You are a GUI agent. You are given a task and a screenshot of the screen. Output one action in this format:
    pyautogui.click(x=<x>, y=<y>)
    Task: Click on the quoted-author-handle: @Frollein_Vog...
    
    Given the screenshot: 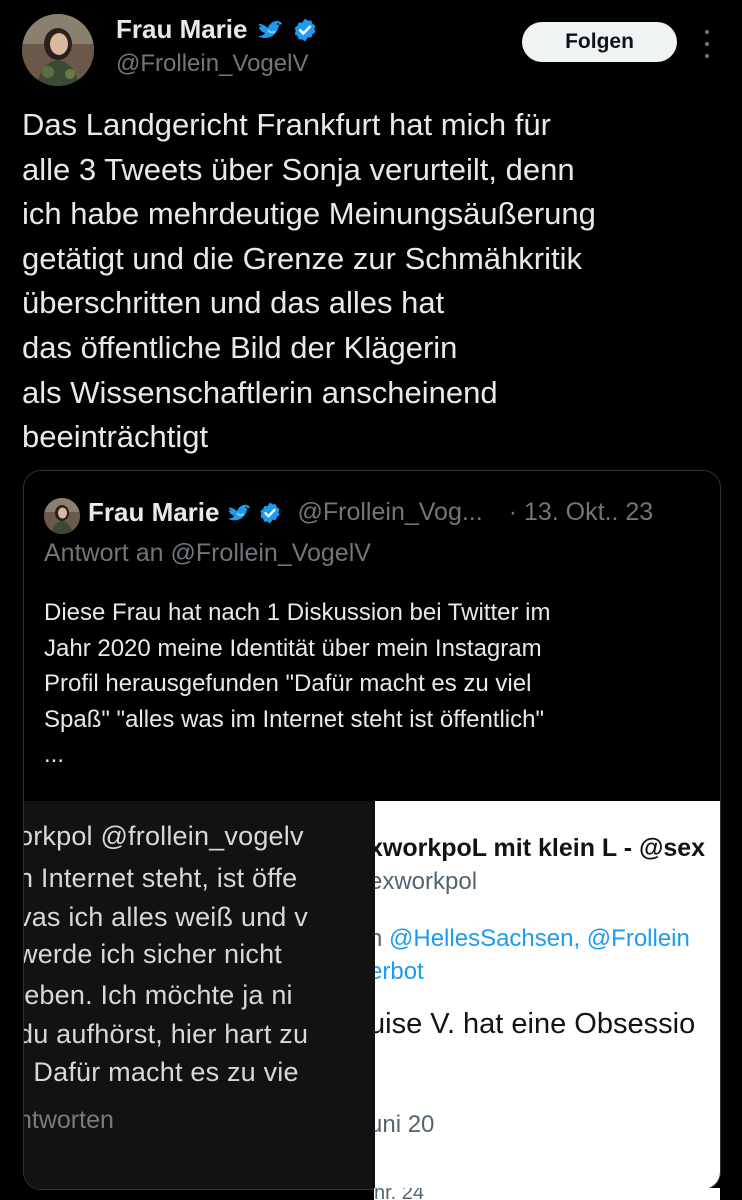 What is the action you would take?
    pyautogui.click(x=390, y=512)
    